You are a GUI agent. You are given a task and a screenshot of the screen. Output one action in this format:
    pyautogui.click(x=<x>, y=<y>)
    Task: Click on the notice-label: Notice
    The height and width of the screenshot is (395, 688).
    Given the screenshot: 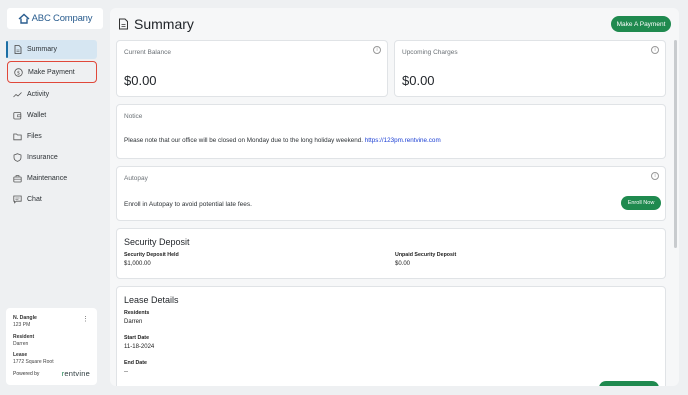 What is the action you would take?
    pyautogui.click(x=133, y=116)
    